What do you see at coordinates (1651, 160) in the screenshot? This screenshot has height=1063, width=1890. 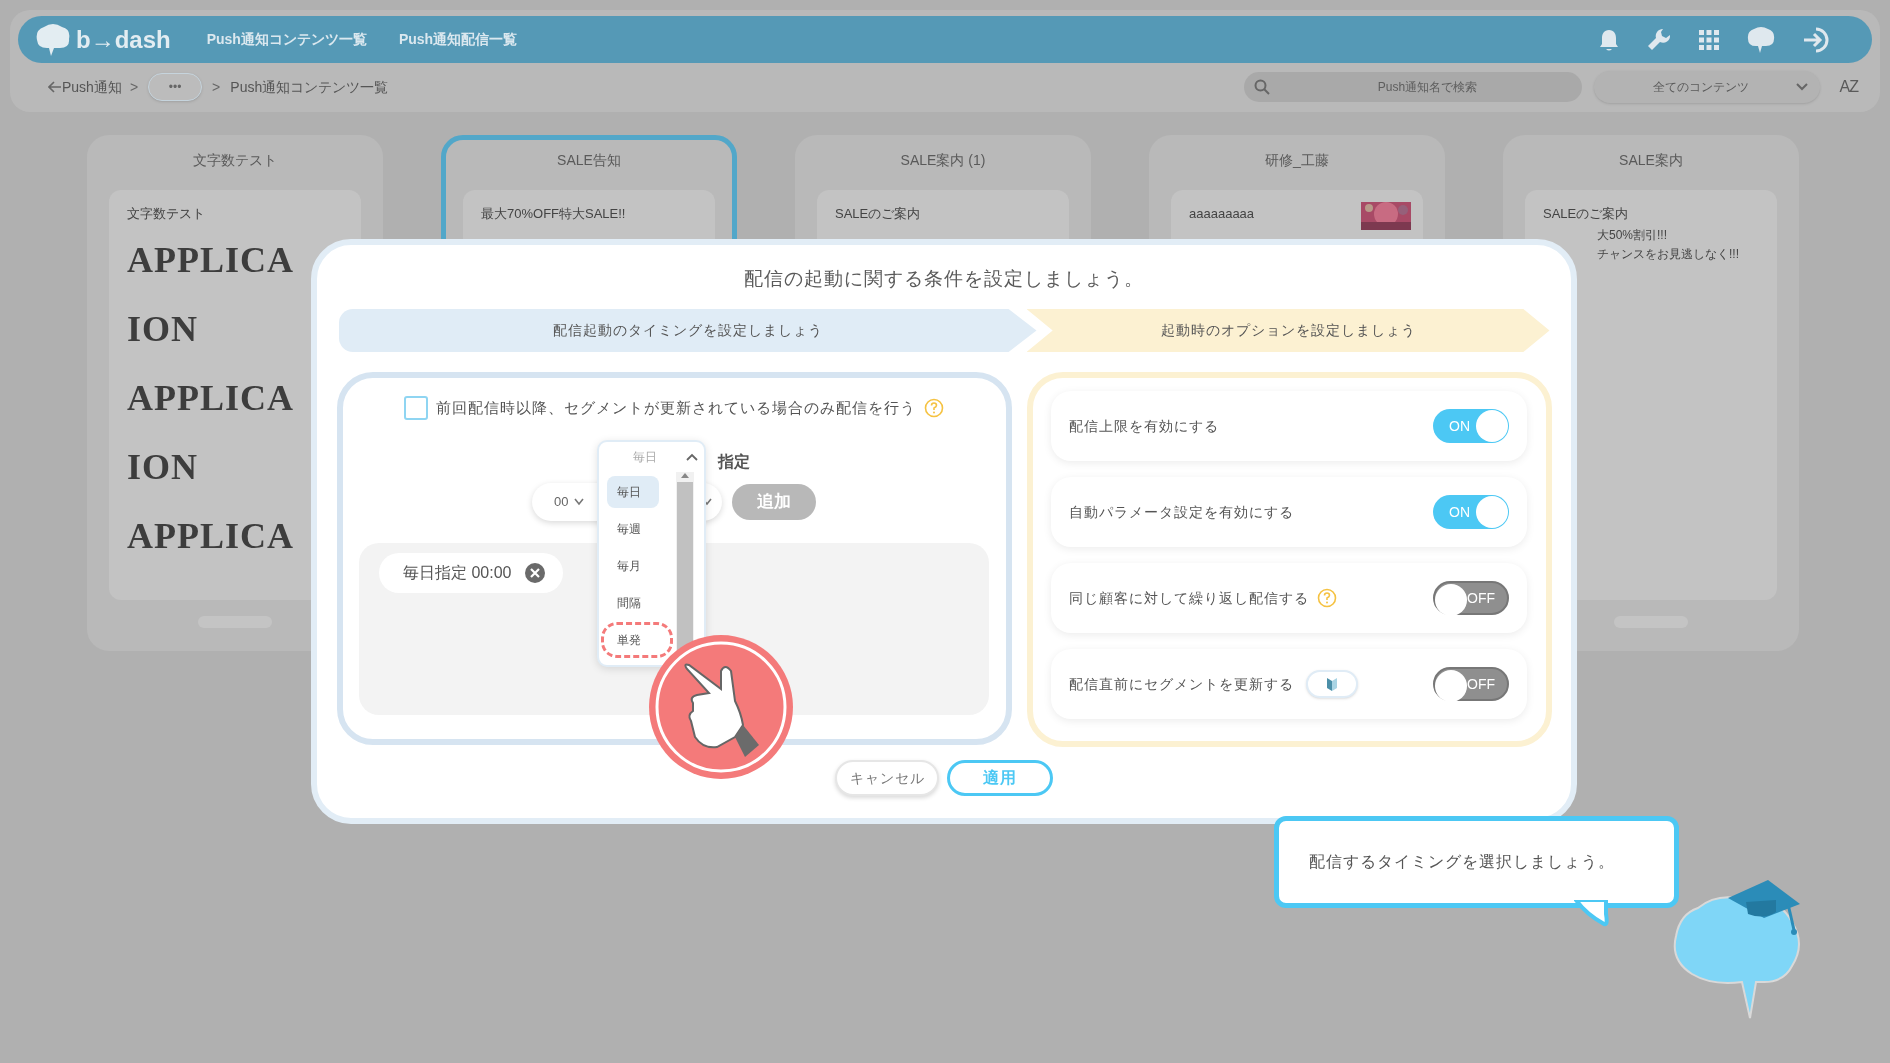 I see `card-title: SALE案内` at bounding box center [1651, 160].